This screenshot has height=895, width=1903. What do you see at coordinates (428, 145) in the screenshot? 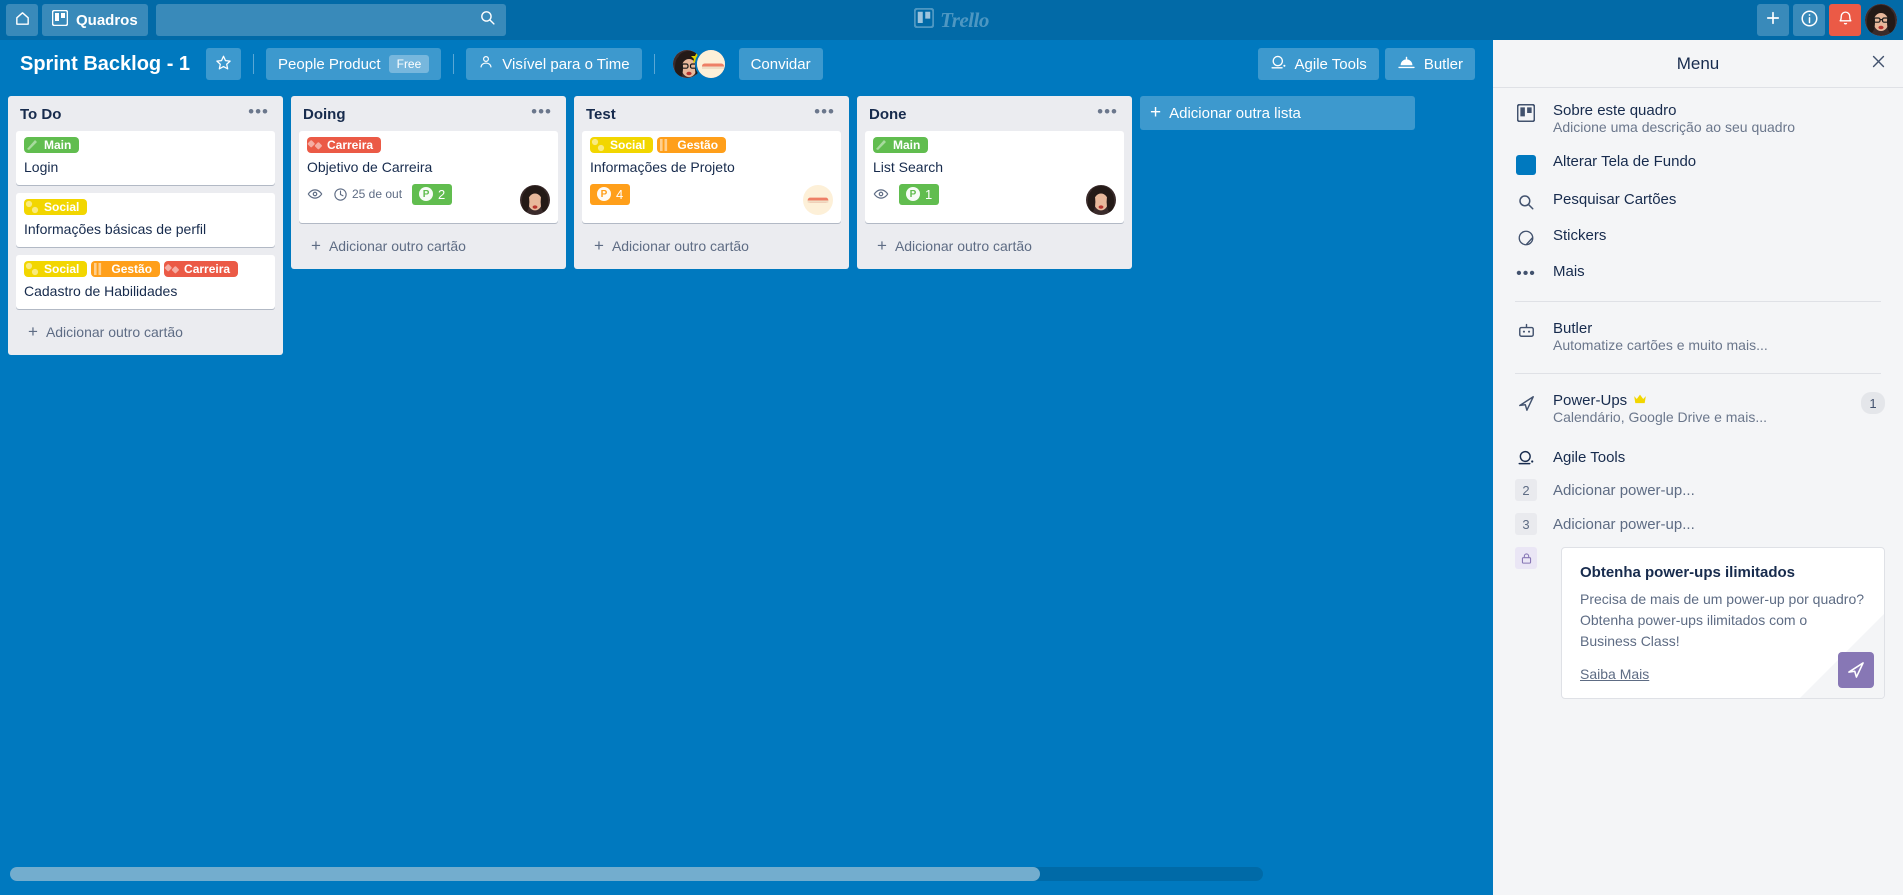
I see `card-labels: Carreira` at bounding box center [428, 145].